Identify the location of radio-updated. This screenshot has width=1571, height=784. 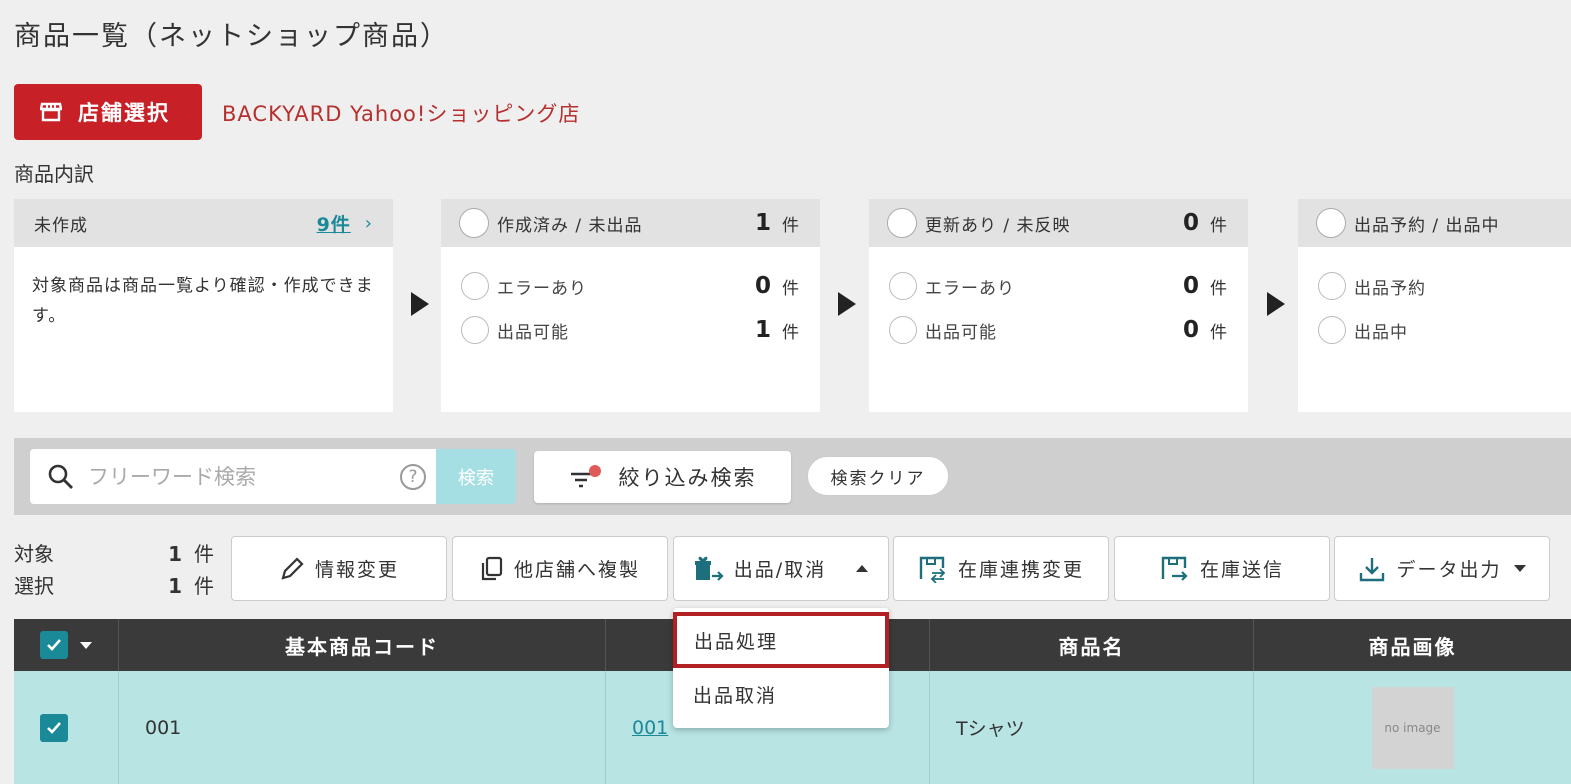
(902, 223).